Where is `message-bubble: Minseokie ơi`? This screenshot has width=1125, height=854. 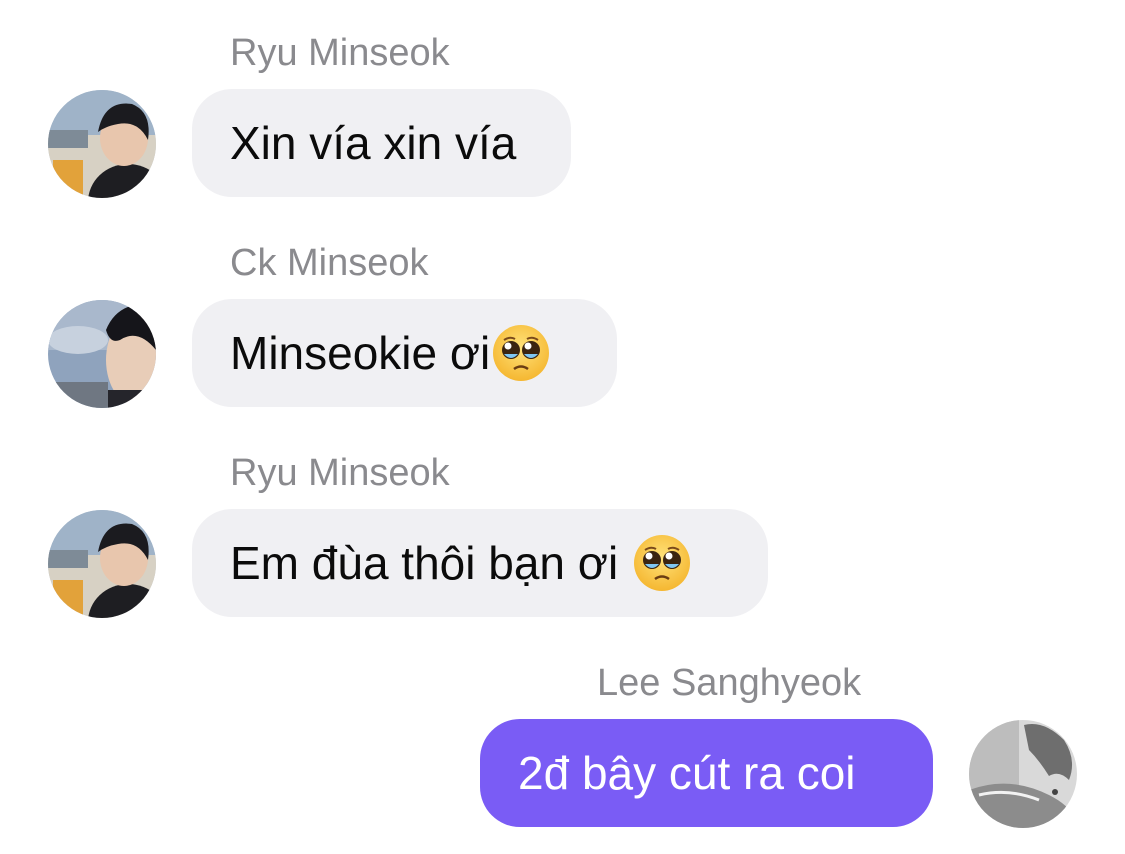
message-bubble: Minseokie ơi is located at coordinates (404, 353).